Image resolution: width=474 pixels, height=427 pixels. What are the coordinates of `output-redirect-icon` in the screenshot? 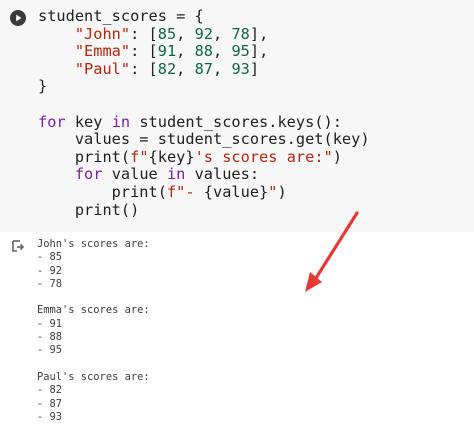 It's located at (18, 246).